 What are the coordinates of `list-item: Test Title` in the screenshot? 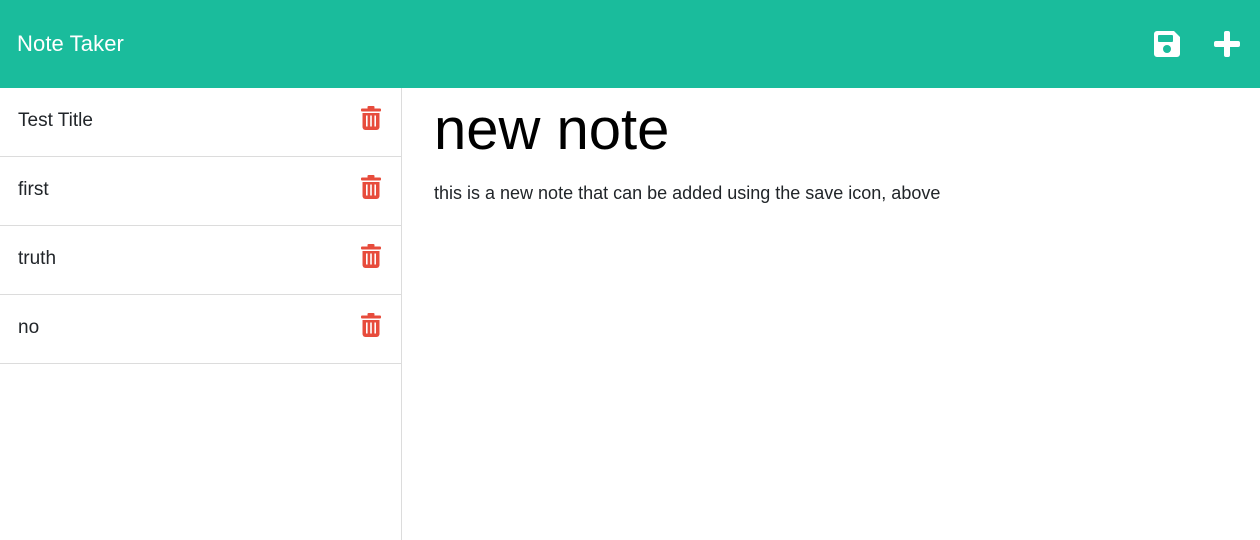 It's located at (200, 122).